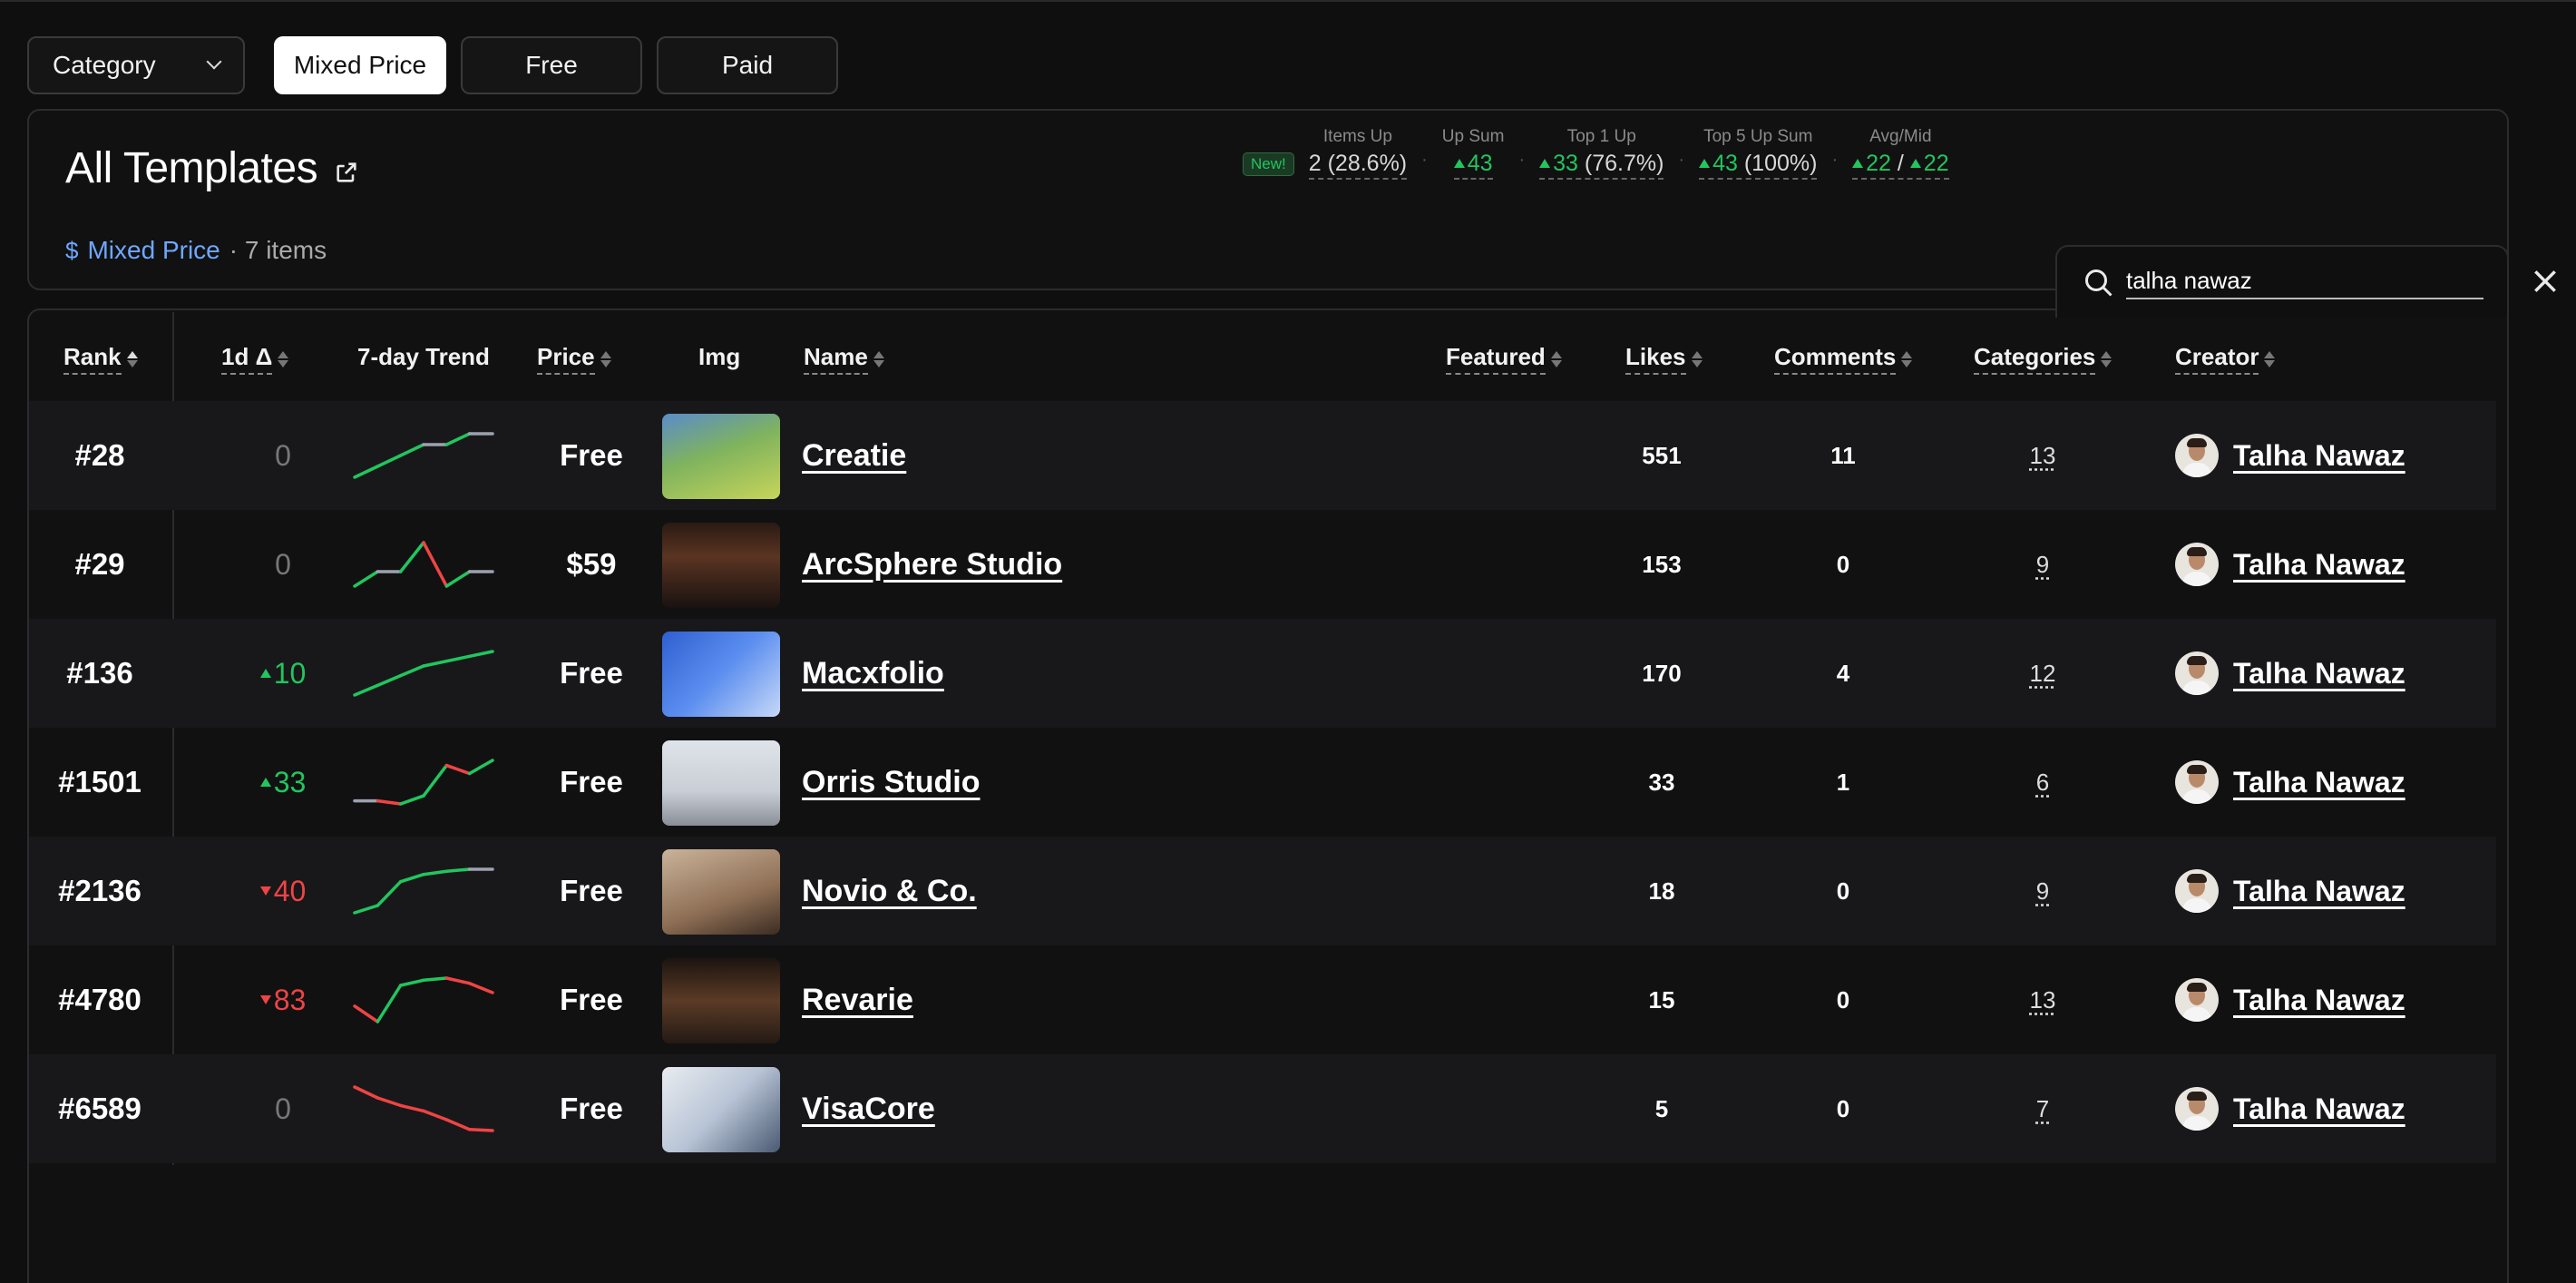 The width and height of the screenshot is (2576, 1283). Describe the element at coordinates (2042, 1108) in the screenshot. I see `categories-link: 7` at that location.